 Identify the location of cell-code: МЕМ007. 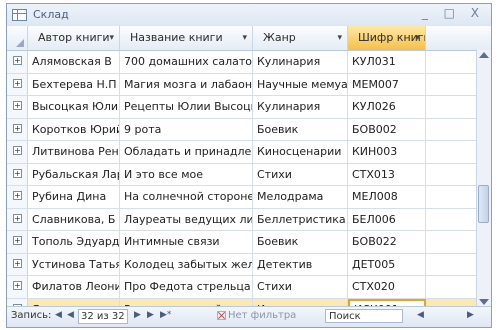
(387, 84).